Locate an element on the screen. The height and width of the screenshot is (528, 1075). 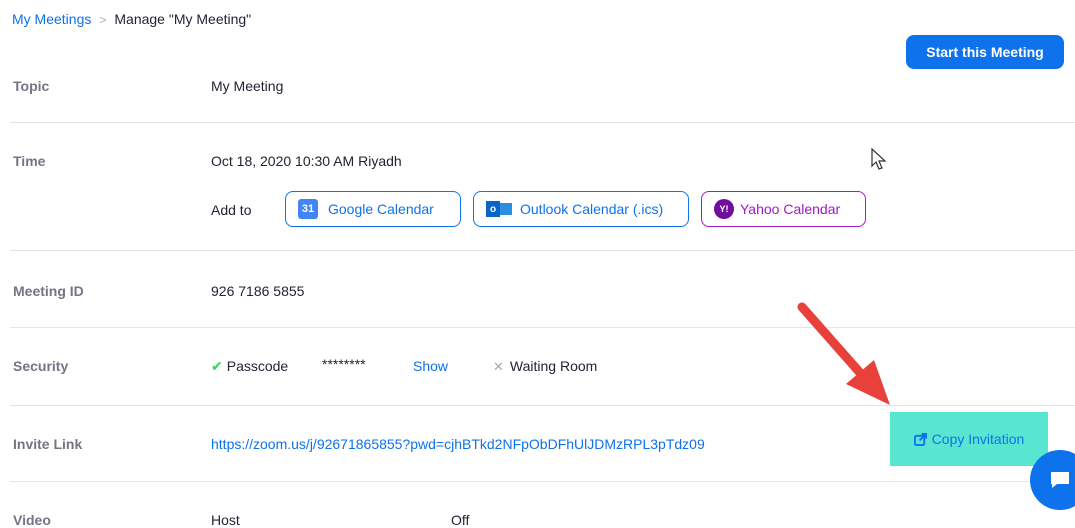
meeting-id-label: Meeting ID is located at coordinates (48, 291).